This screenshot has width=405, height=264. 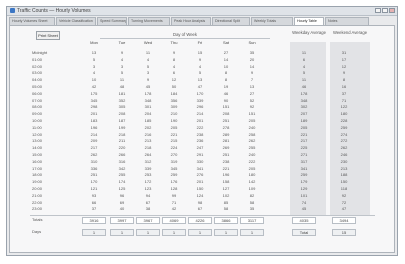 I want to click on table-cell: 255, so click(x=122, y=175).